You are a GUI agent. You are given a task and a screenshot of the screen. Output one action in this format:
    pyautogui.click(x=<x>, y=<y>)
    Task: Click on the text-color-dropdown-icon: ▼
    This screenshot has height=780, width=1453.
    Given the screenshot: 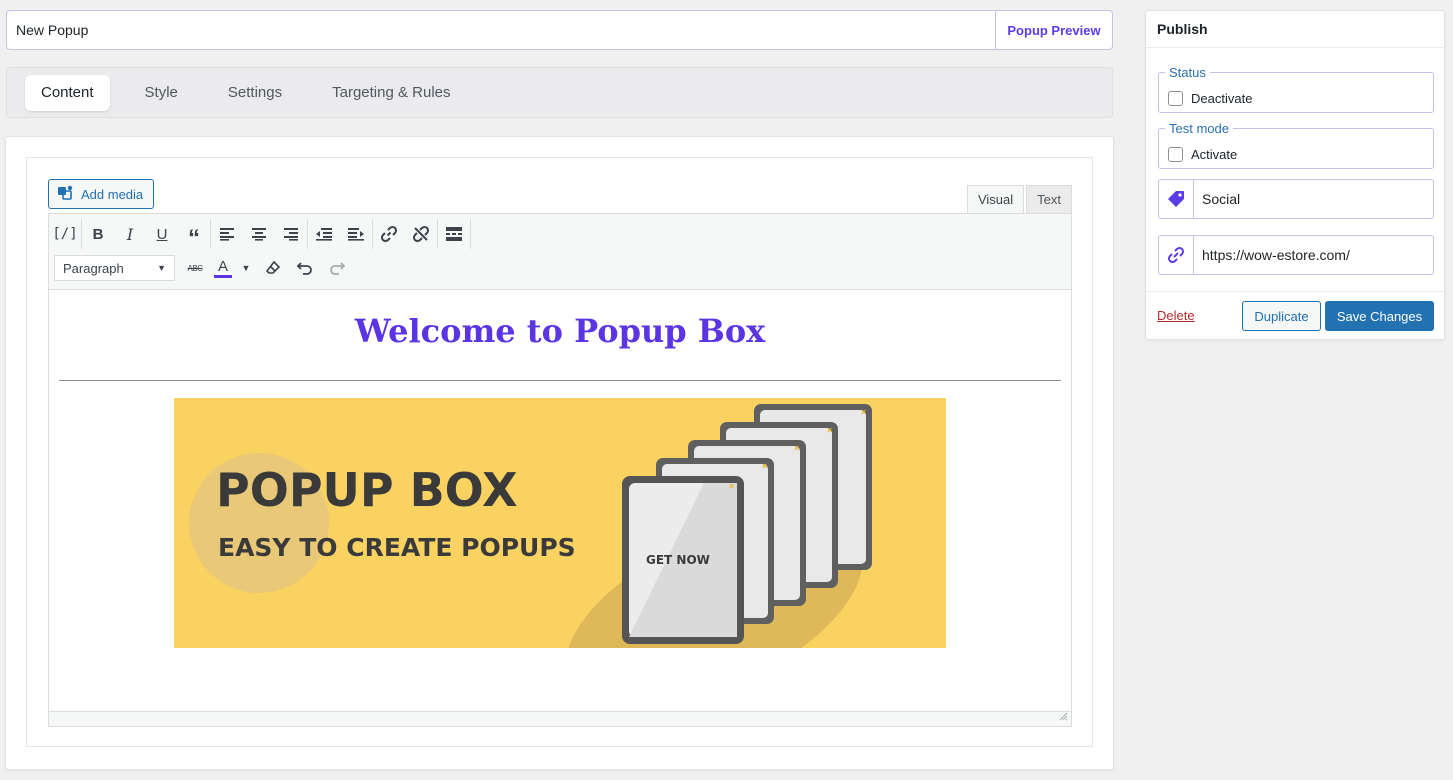 What is the action you would take?
    pyautogui.click(x=246, y=268)
    